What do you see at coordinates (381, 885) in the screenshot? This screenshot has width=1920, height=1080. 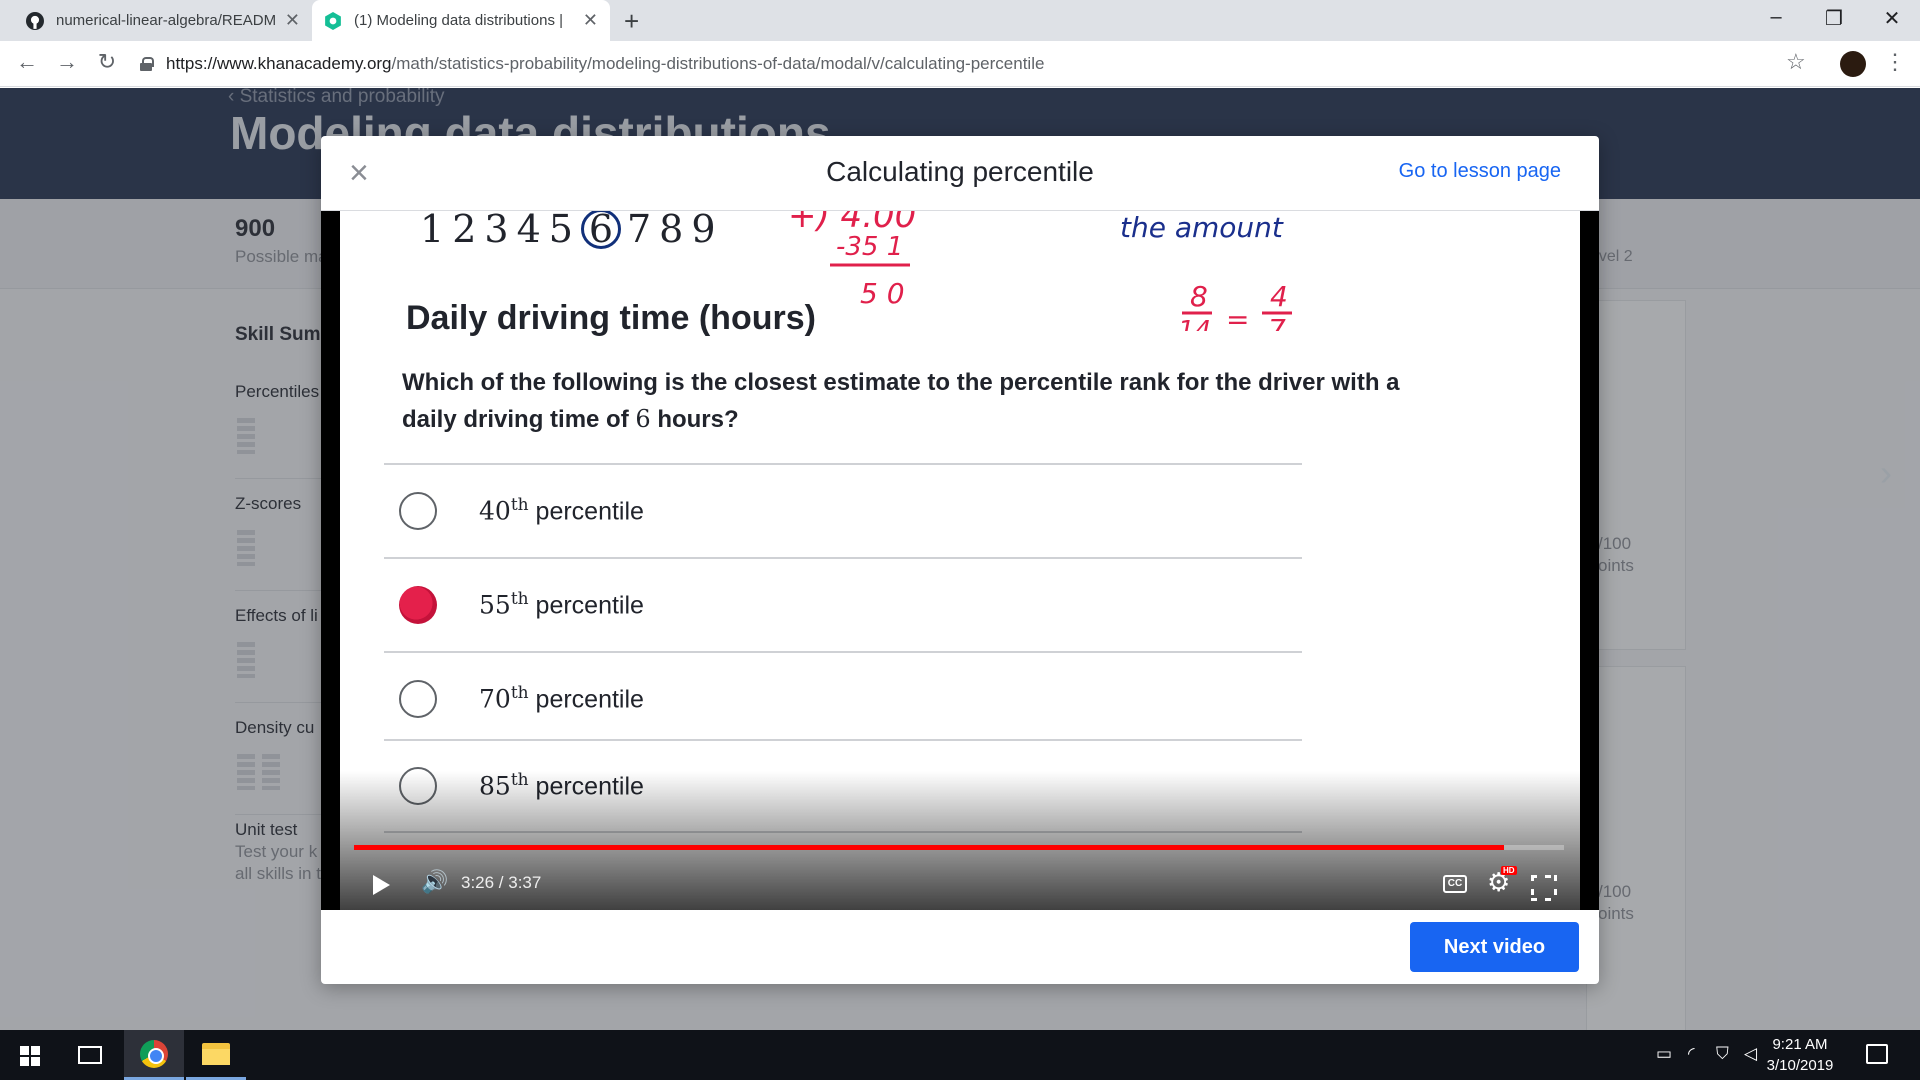 I see `play-icon` at bounding box center [381, 885].